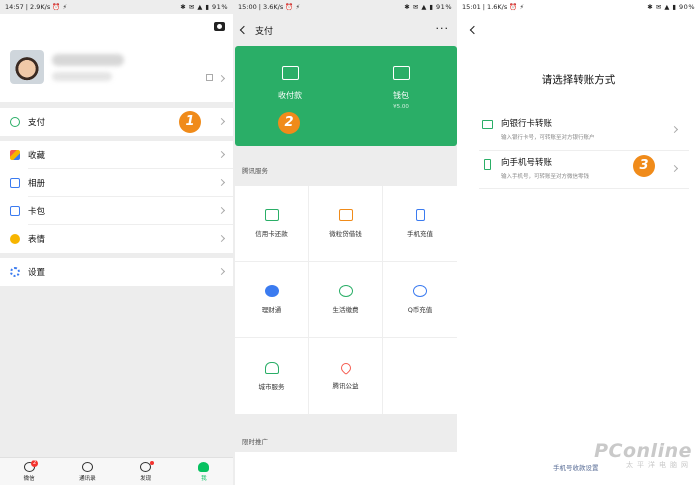 The height and width of the screenshot is (485, 700). What do you see at coordinates (272, 376) in the screenshot?
I see `service-city: 城市服务` at bounding box center [272, 376].